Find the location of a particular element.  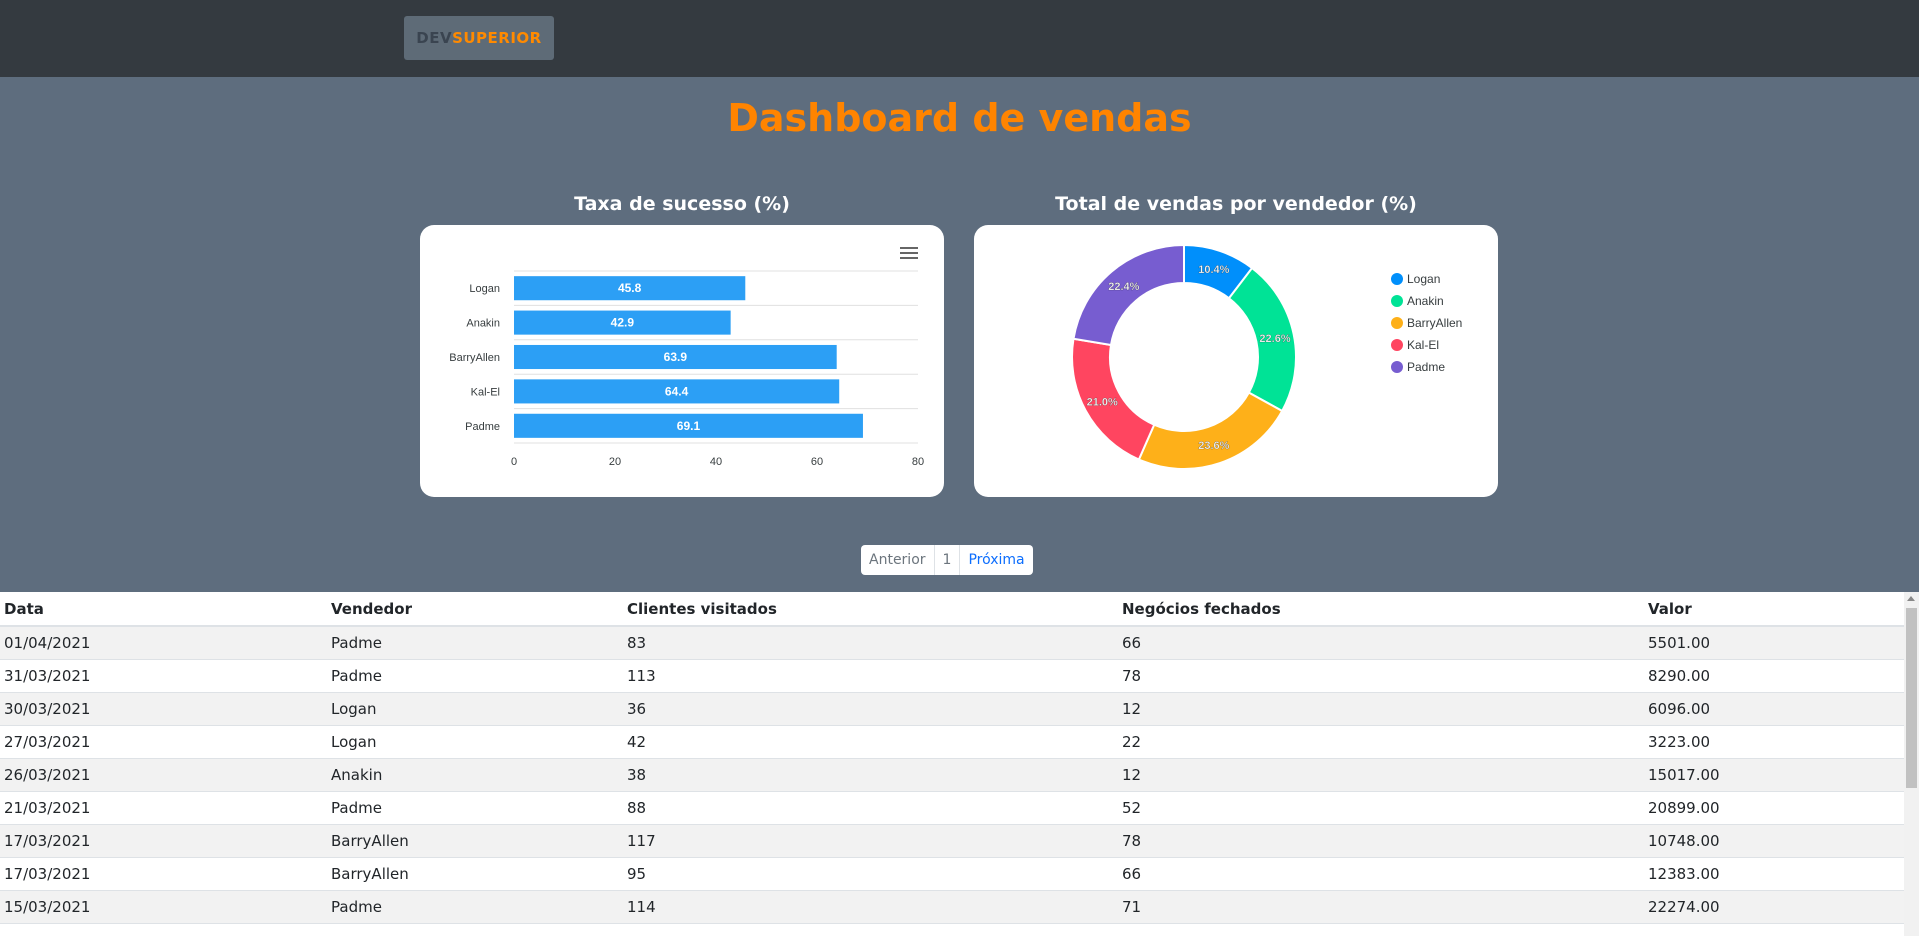

cell-valor: 3223.00 is located at coordinates (1774, 742).